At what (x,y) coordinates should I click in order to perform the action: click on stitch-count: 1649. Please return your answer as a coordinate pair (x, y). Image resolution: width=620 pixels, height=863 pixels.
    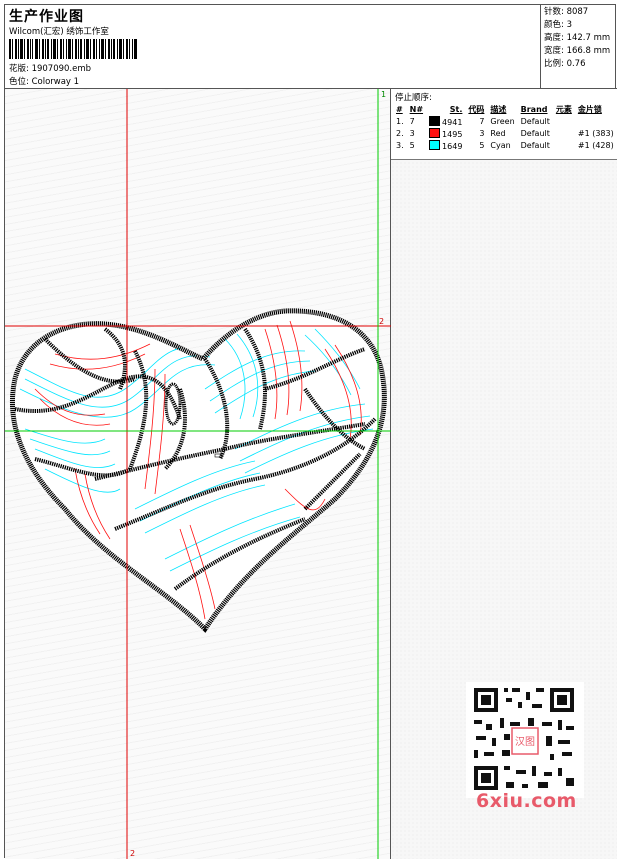
    Looking at the image, I should click on (452, 146).